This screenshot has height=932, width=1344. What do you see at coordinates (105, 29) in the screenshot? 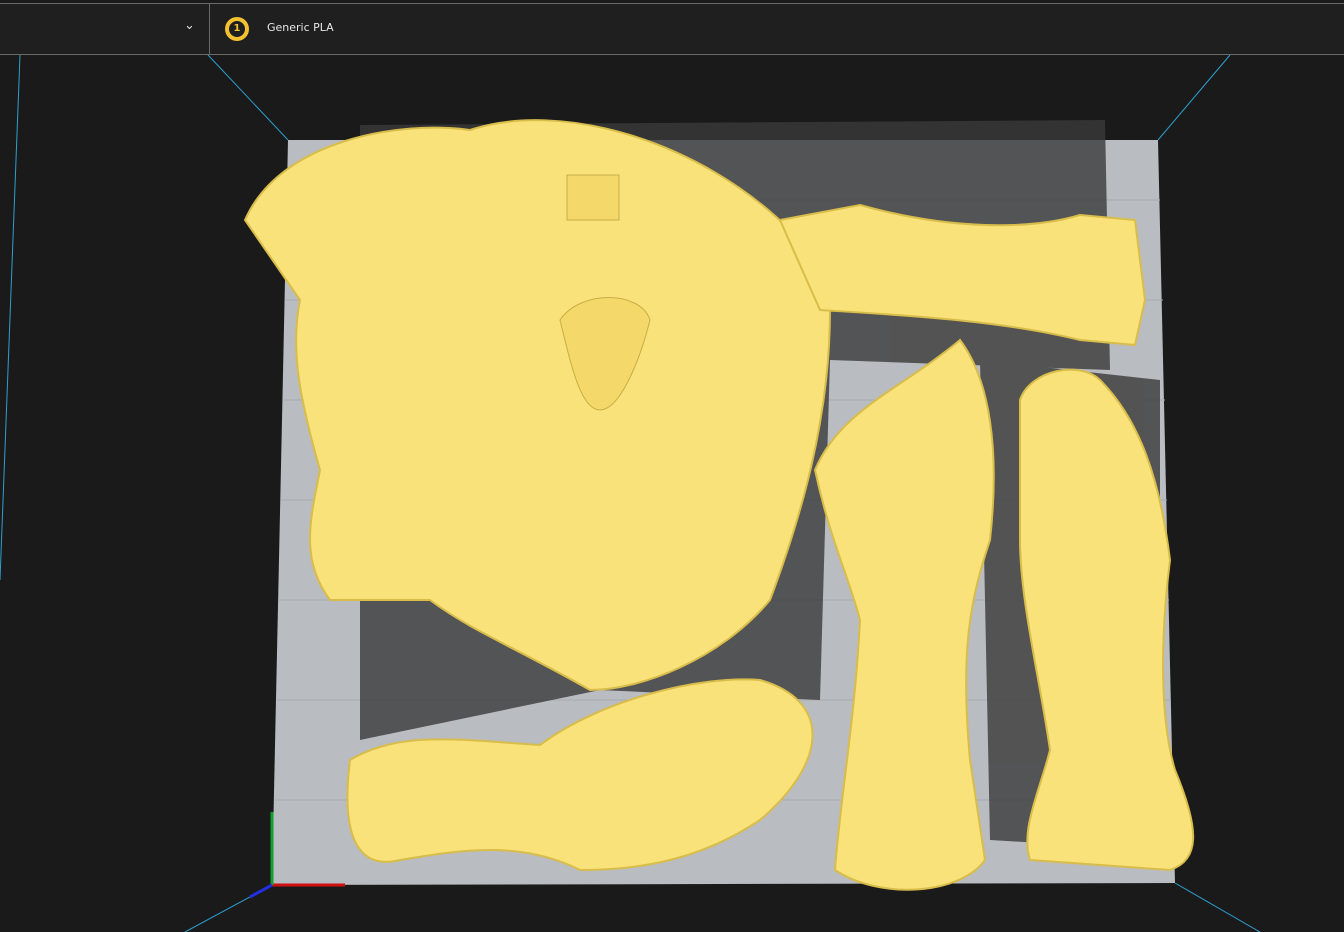
I see `printer-selector: ⌄` at bounding box center [105, 29].